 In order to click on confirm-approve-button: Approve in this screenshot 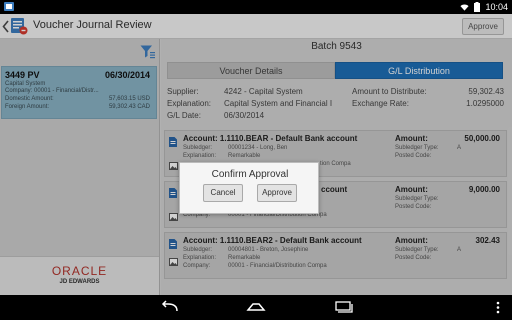, I will do `click(277, 193)`.